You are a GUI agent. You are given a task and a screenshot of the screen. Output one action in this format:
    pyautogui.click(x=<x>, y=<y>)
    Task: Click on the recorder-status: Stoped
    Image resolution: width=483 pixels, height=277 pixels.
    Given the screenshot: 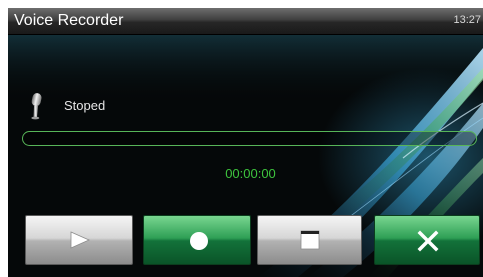 What is the action you would take?
    pyautogui.click(x=85, y=105)
    